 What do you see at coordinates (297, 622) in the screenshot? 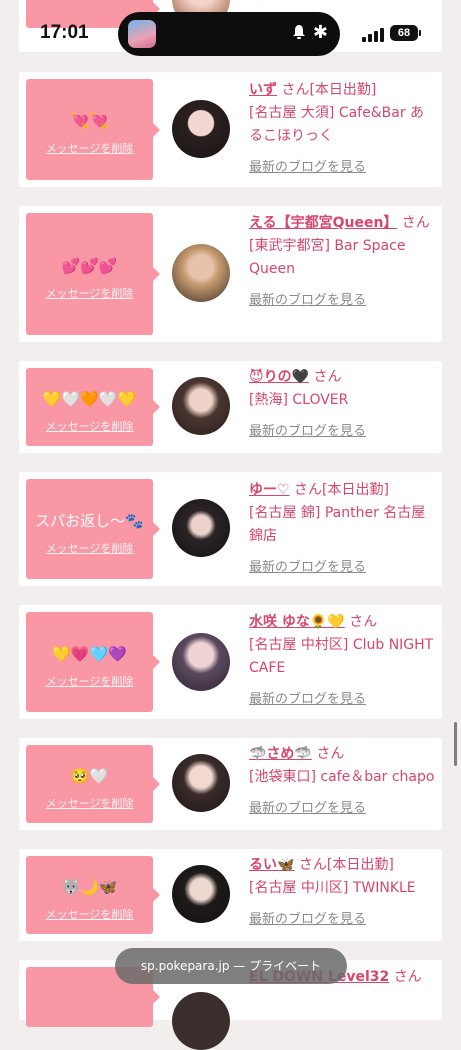
I see `cast-name-link: 水咲 ゆな🌻💛` at bounding box center [297, 622].